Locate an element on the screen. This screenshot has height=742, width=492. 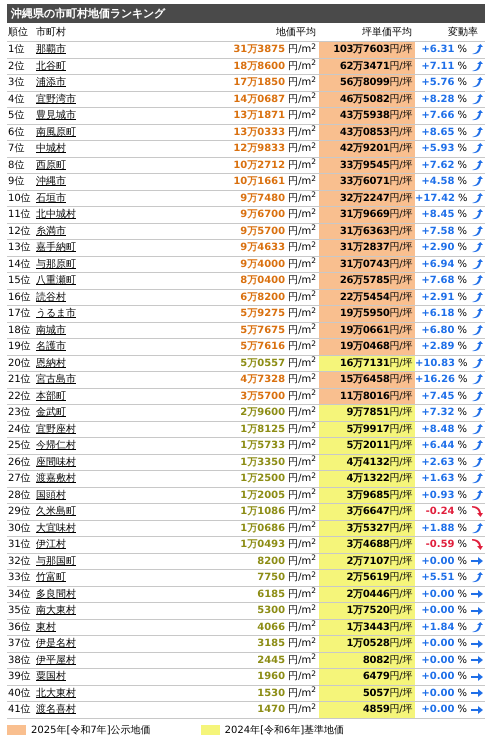
municipality-link: 伊是名村 is located at coordinates (86, 644).